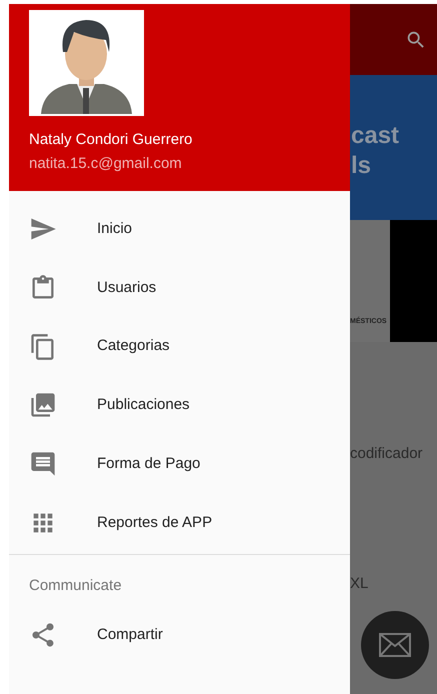  Describe the element at coordinates (111, 140) in the screenshot. I see `user-name: Nataly Condori Guerrero` at that location.